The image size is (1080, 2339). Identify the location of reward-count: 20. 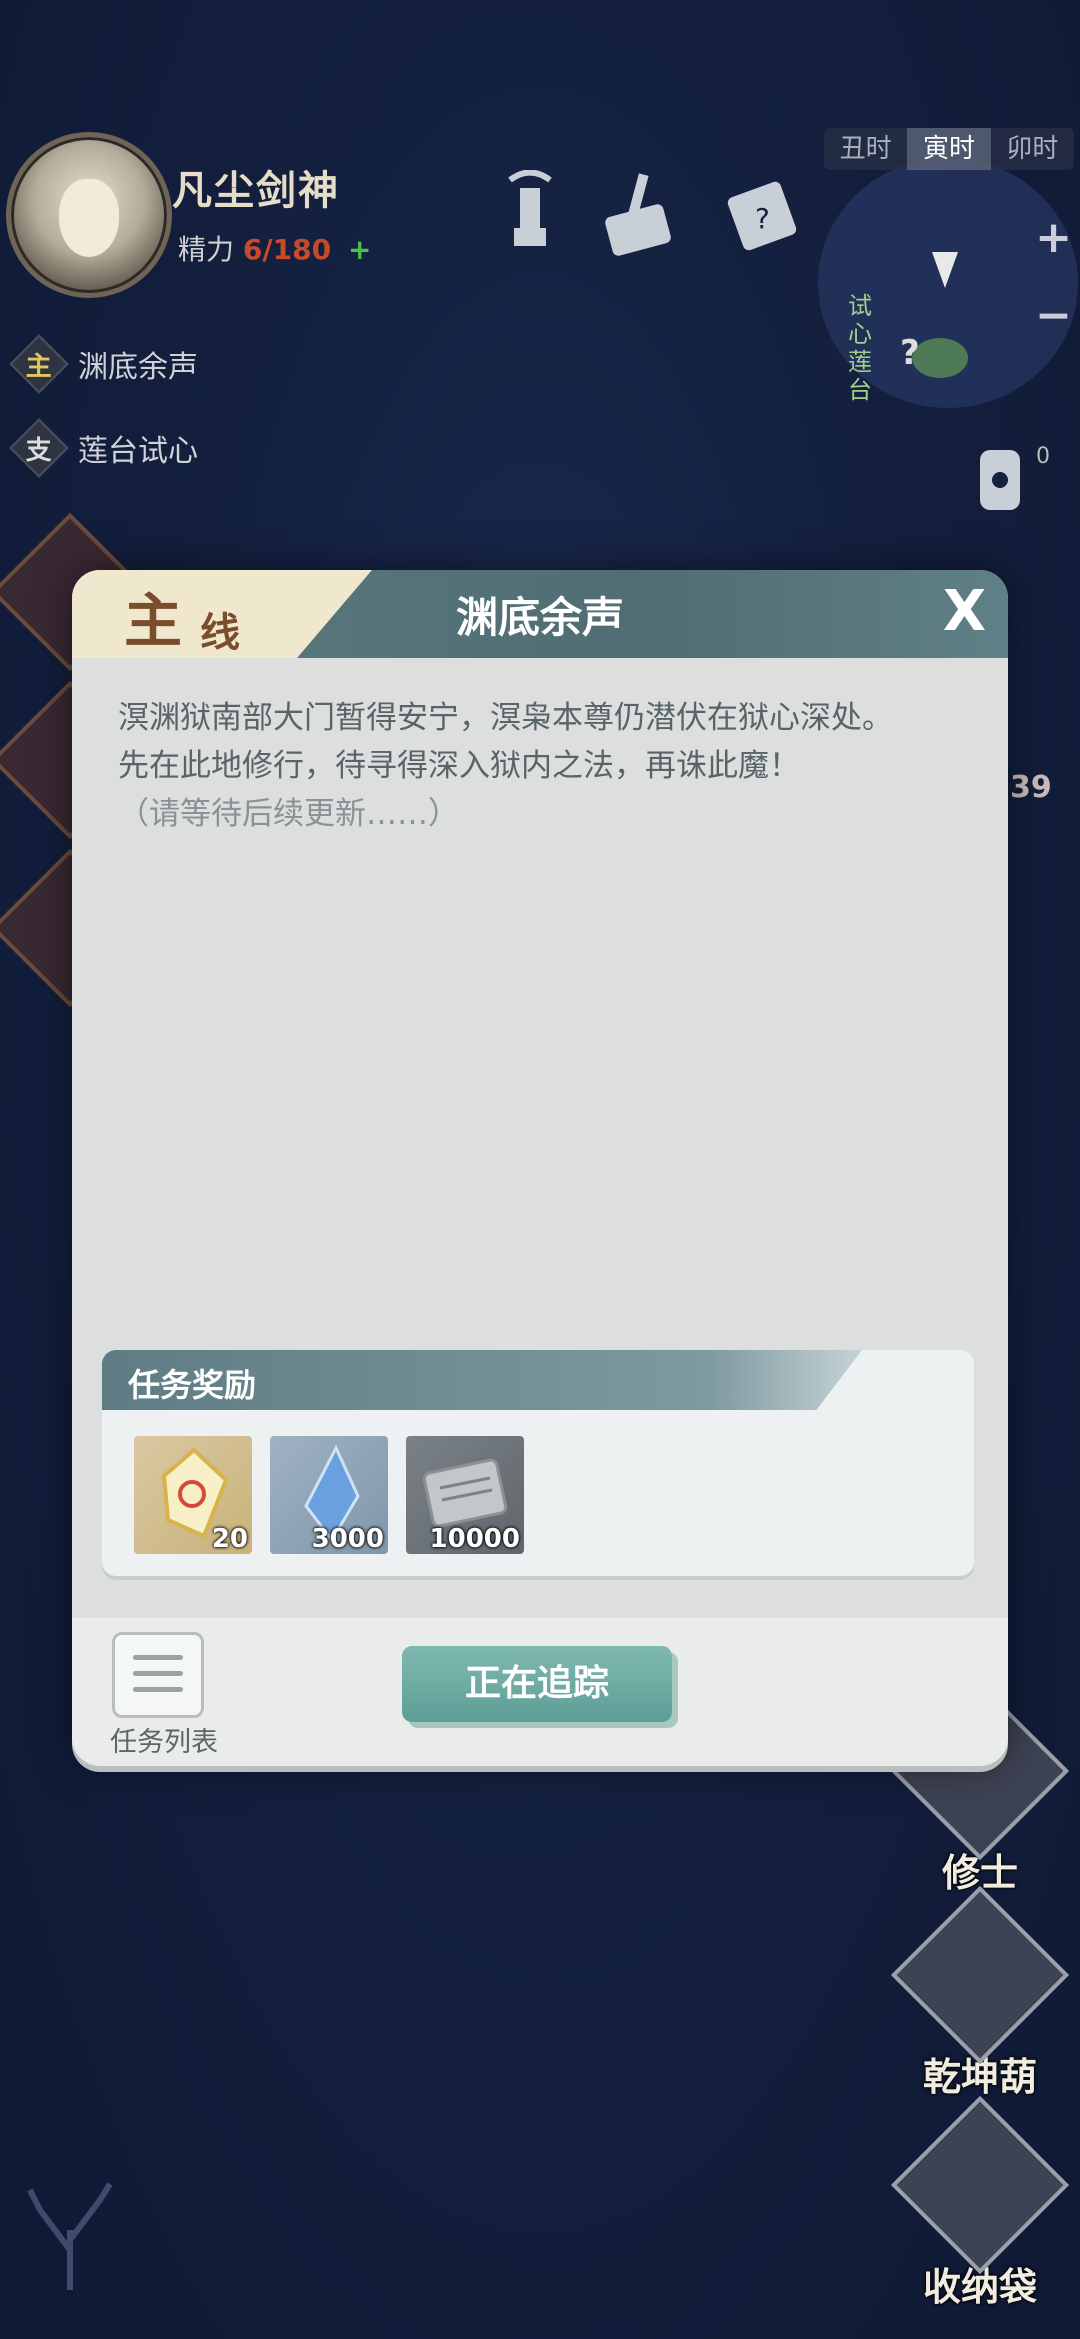
(229, 1539).